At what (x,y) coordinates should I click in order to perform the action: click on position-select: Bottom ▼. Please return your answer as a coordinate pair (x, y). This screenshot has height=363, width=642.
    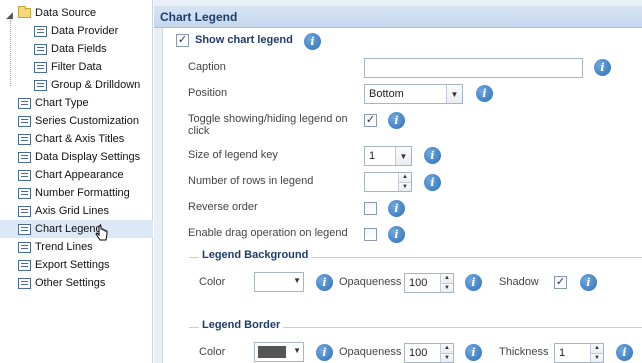
    Looking at the image, I should click on (413, 94).